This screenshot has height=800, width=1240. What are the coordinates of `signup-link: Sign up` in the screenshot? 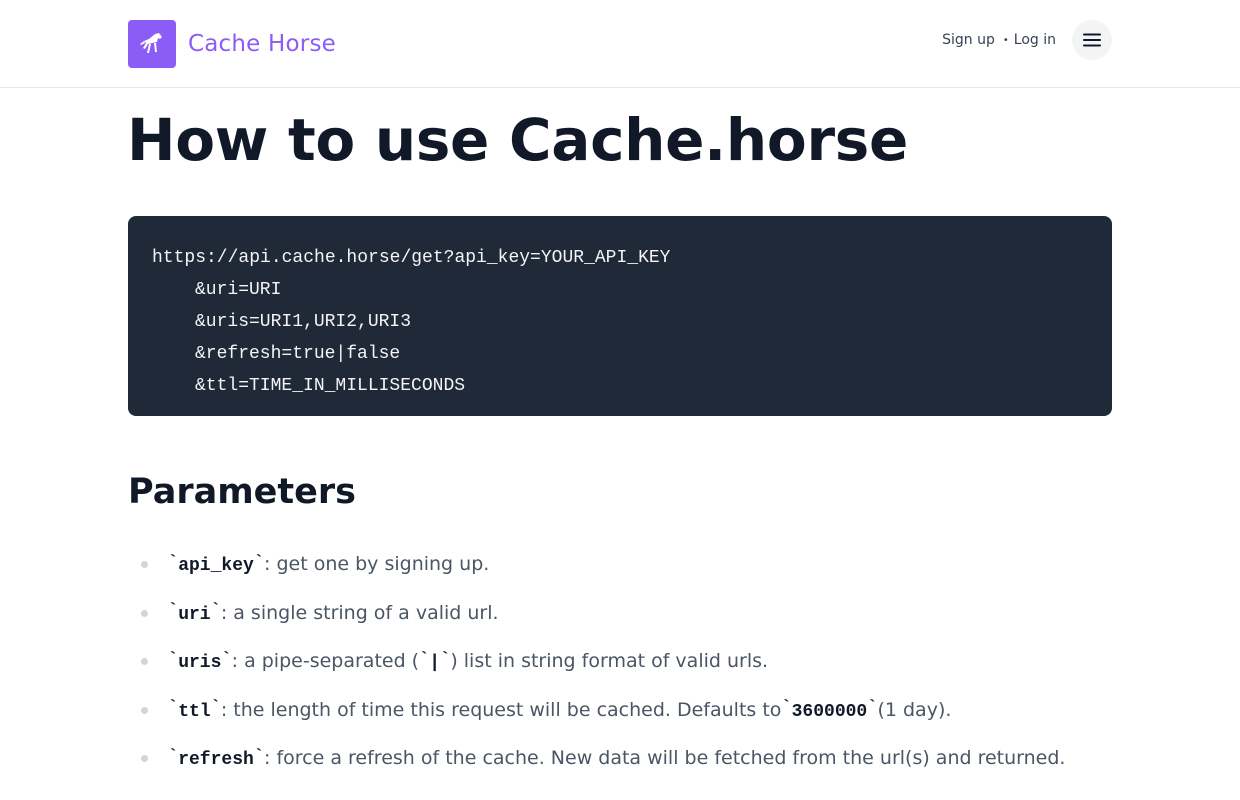 It's located at (968, 40).